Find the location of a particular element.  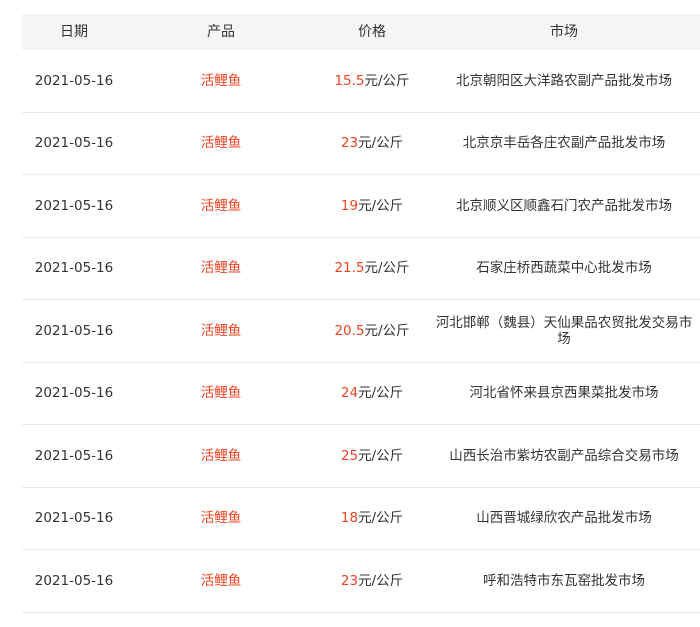

price-value: 25 is located at coordinates (349, 455).